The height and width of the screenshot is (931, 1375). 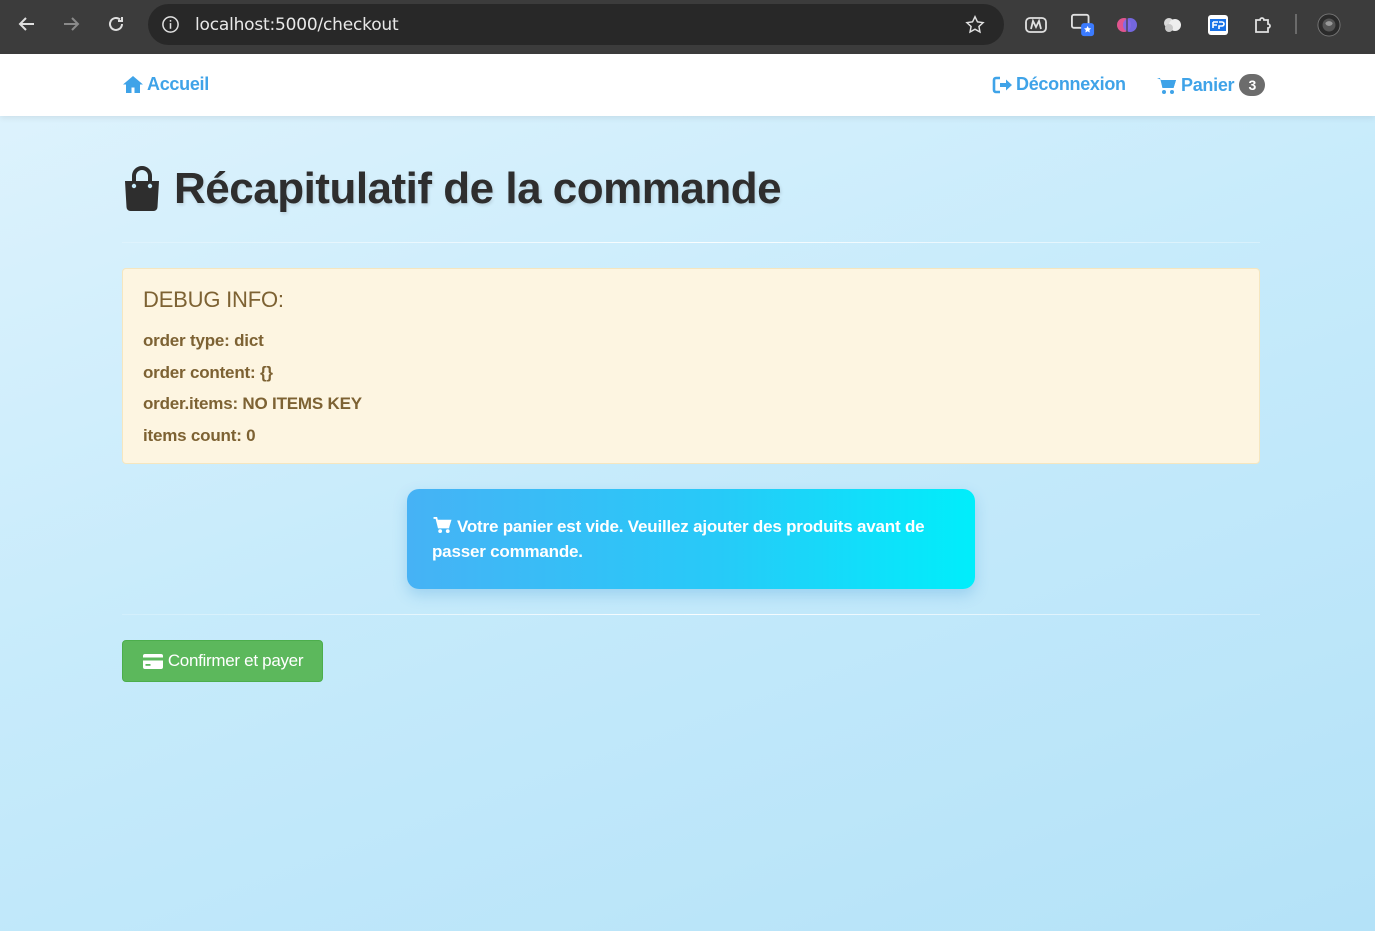 What do you see at coordinates (687, 85) in the screenshot?
I see `top-navbar: Accueil Déconnexion Panier 3` at bounding box center [687, 85].